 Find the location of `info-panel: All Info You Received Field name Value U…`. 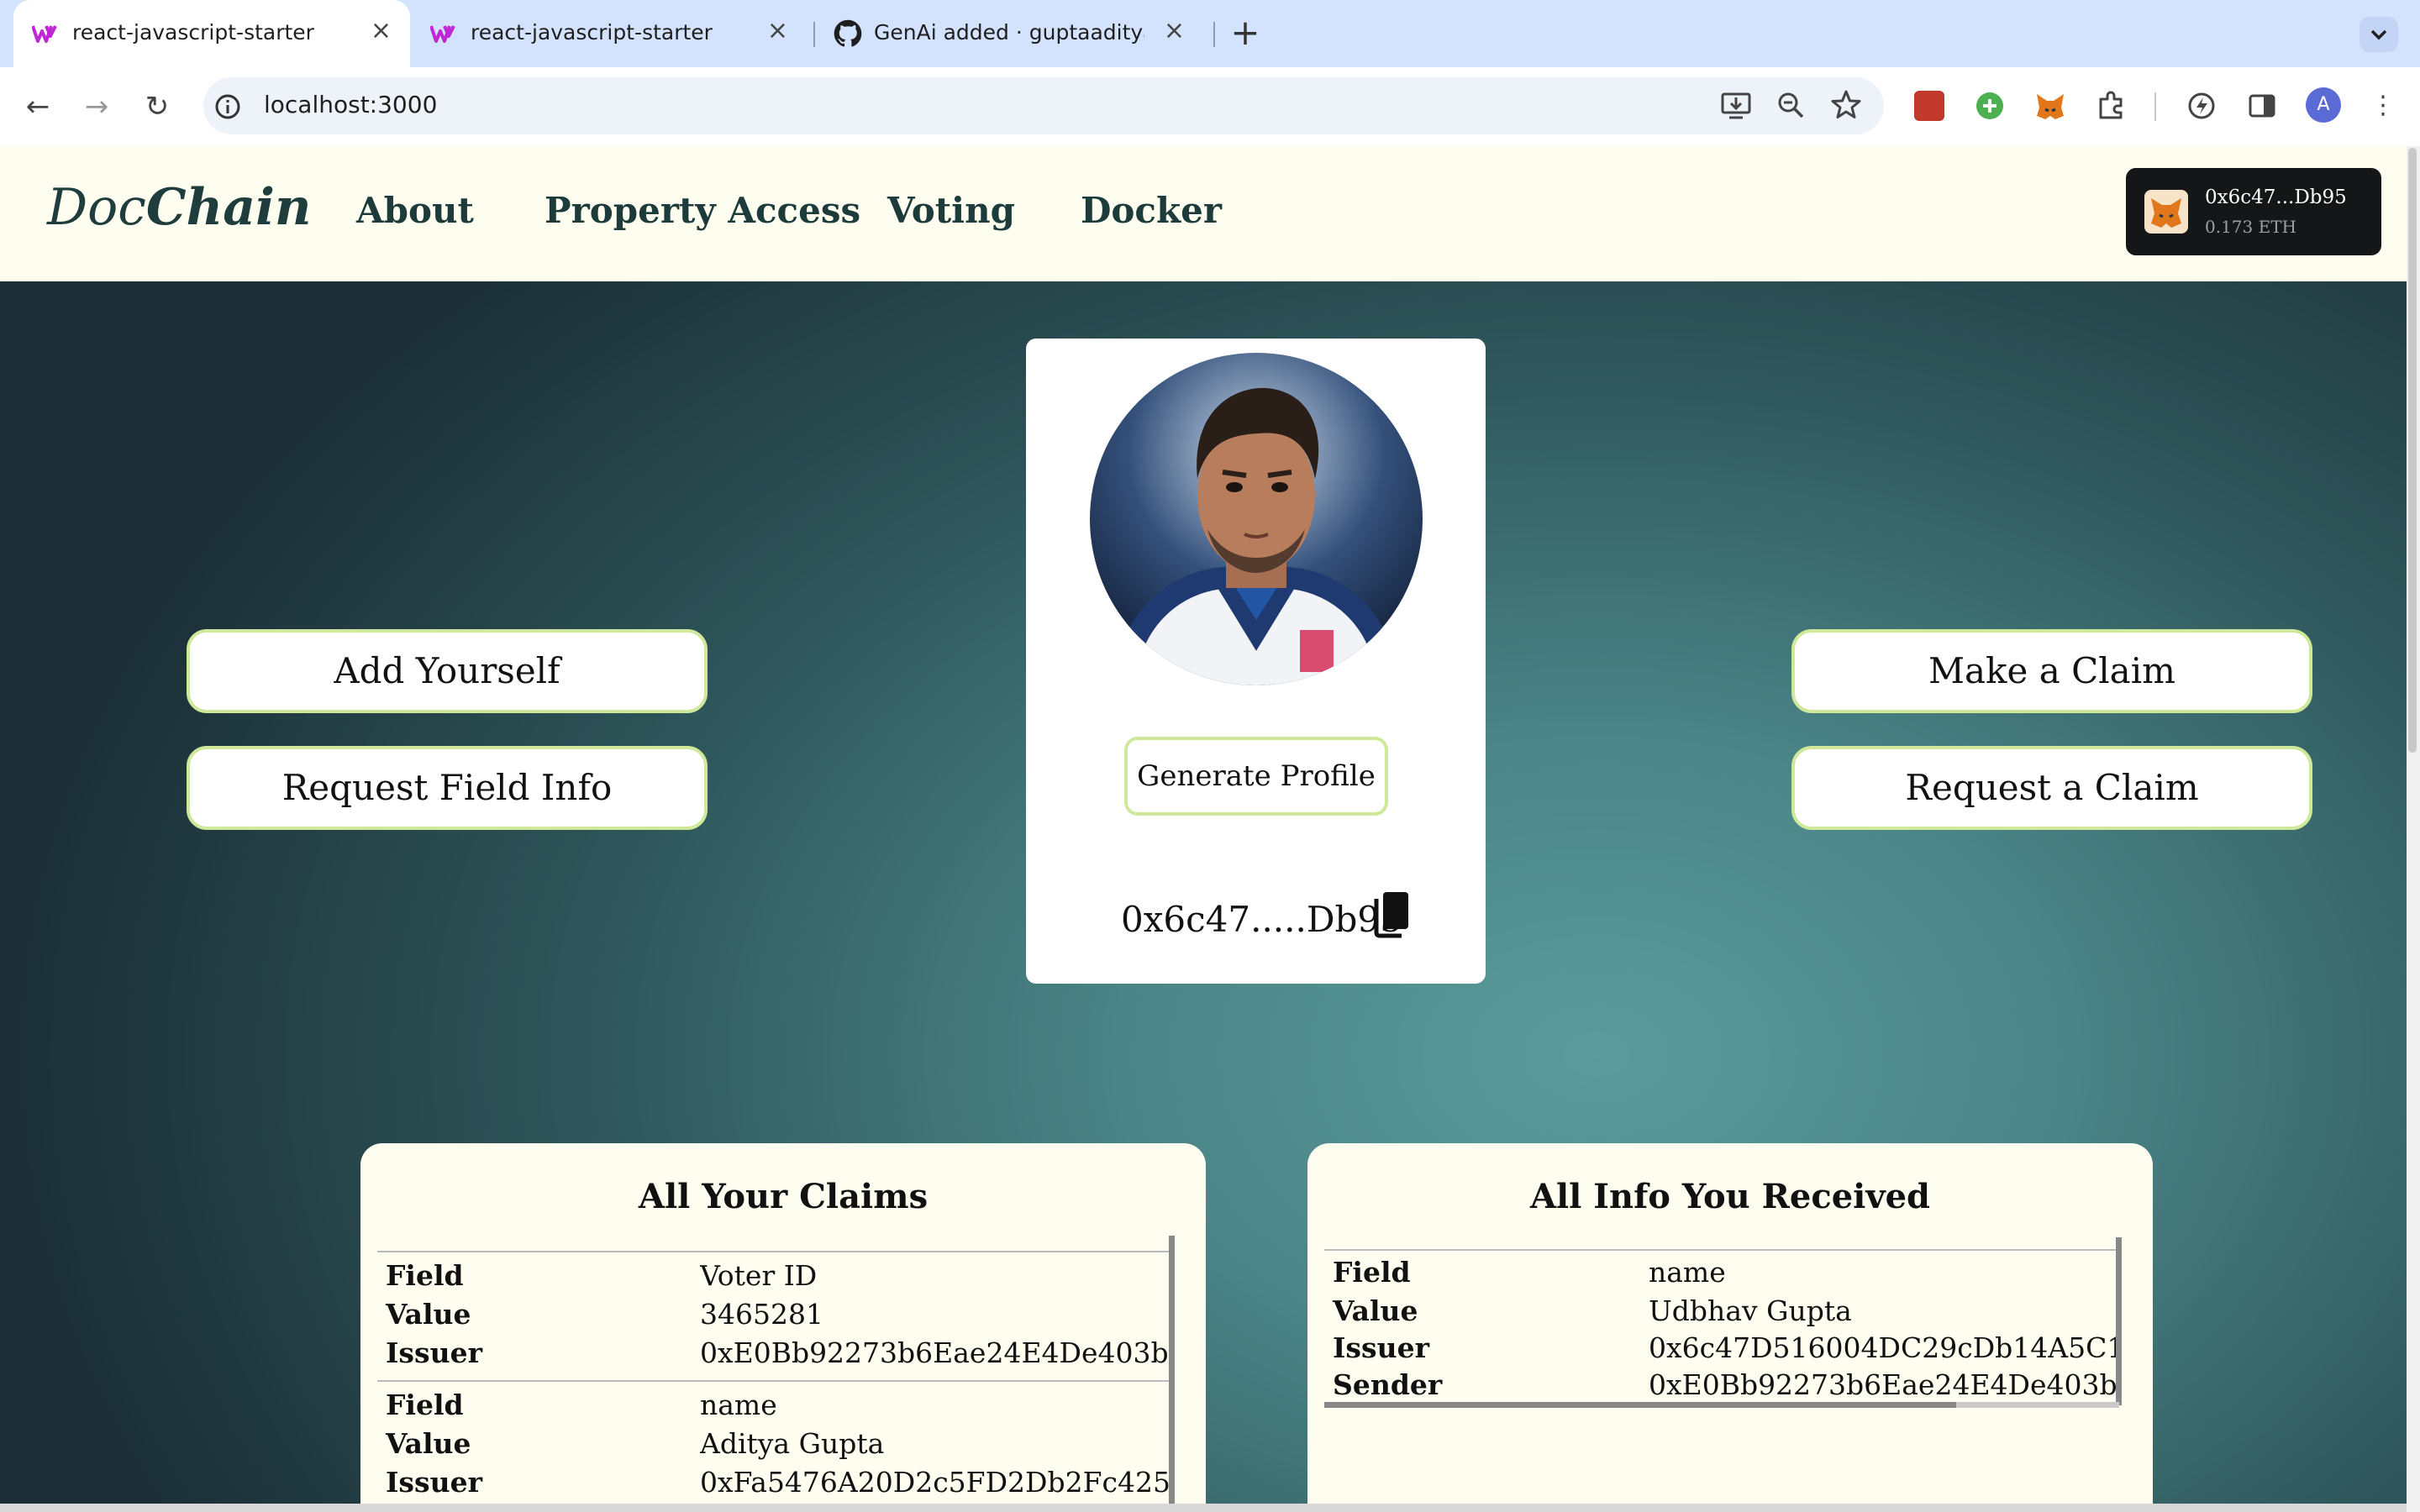

info-panel: All Info You Received Field name Value U… is located at coordinates (1730, 1327).